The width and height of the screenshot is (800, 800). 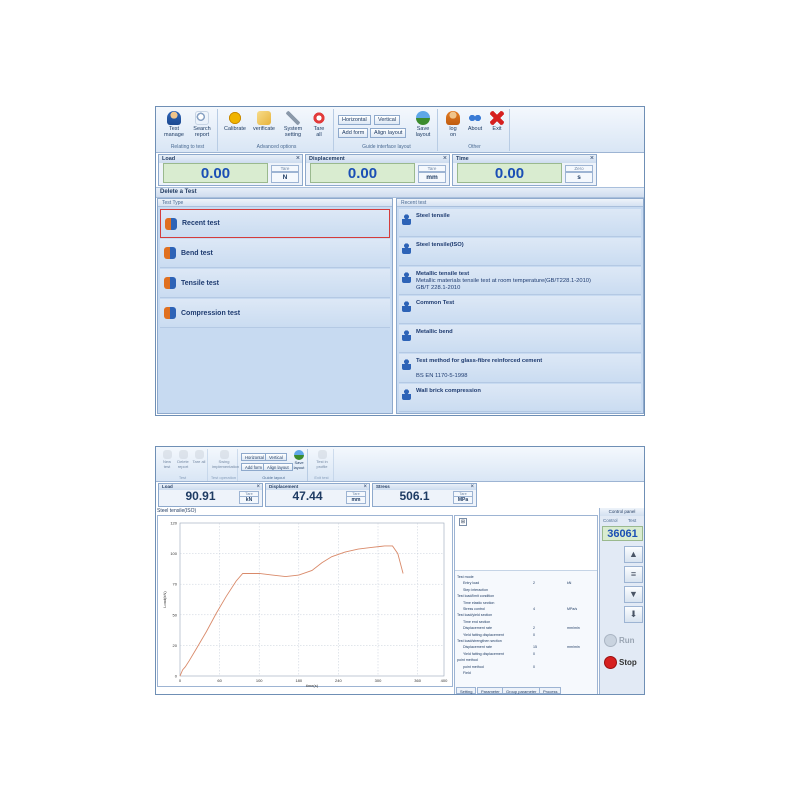 What do you see at coordinates (526, 660) in the screenshot?
I see `parameter-row: point method` at bounding box center [526, 660].